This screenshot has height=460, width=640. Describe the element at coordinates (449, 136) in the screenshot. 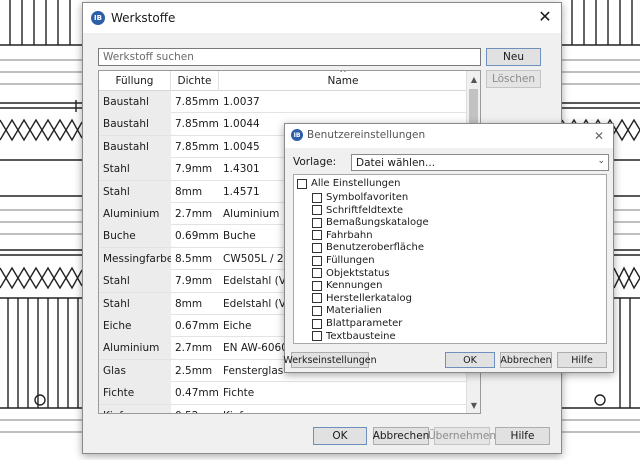

I see `settings-title-bar: IB Benutzereinstellungen ✕` at that location.